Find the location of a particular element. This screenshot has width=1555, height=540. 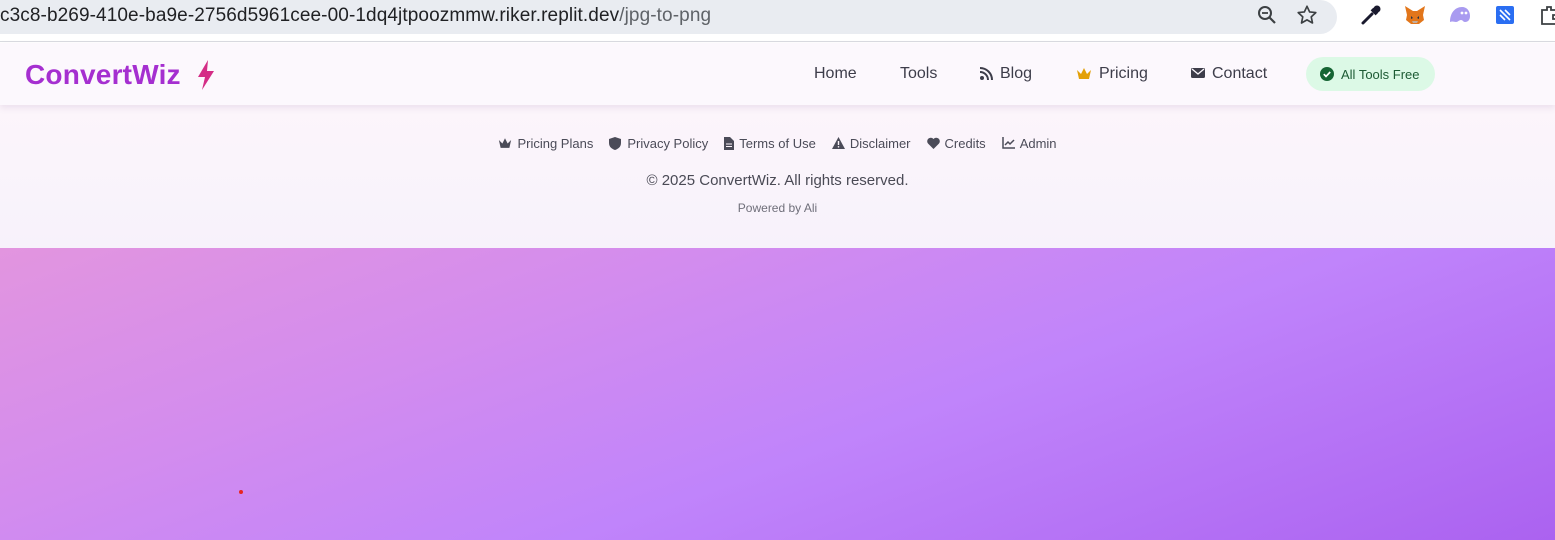

footer-link-label: Privacy Policy is located at coordinates (668, 143).